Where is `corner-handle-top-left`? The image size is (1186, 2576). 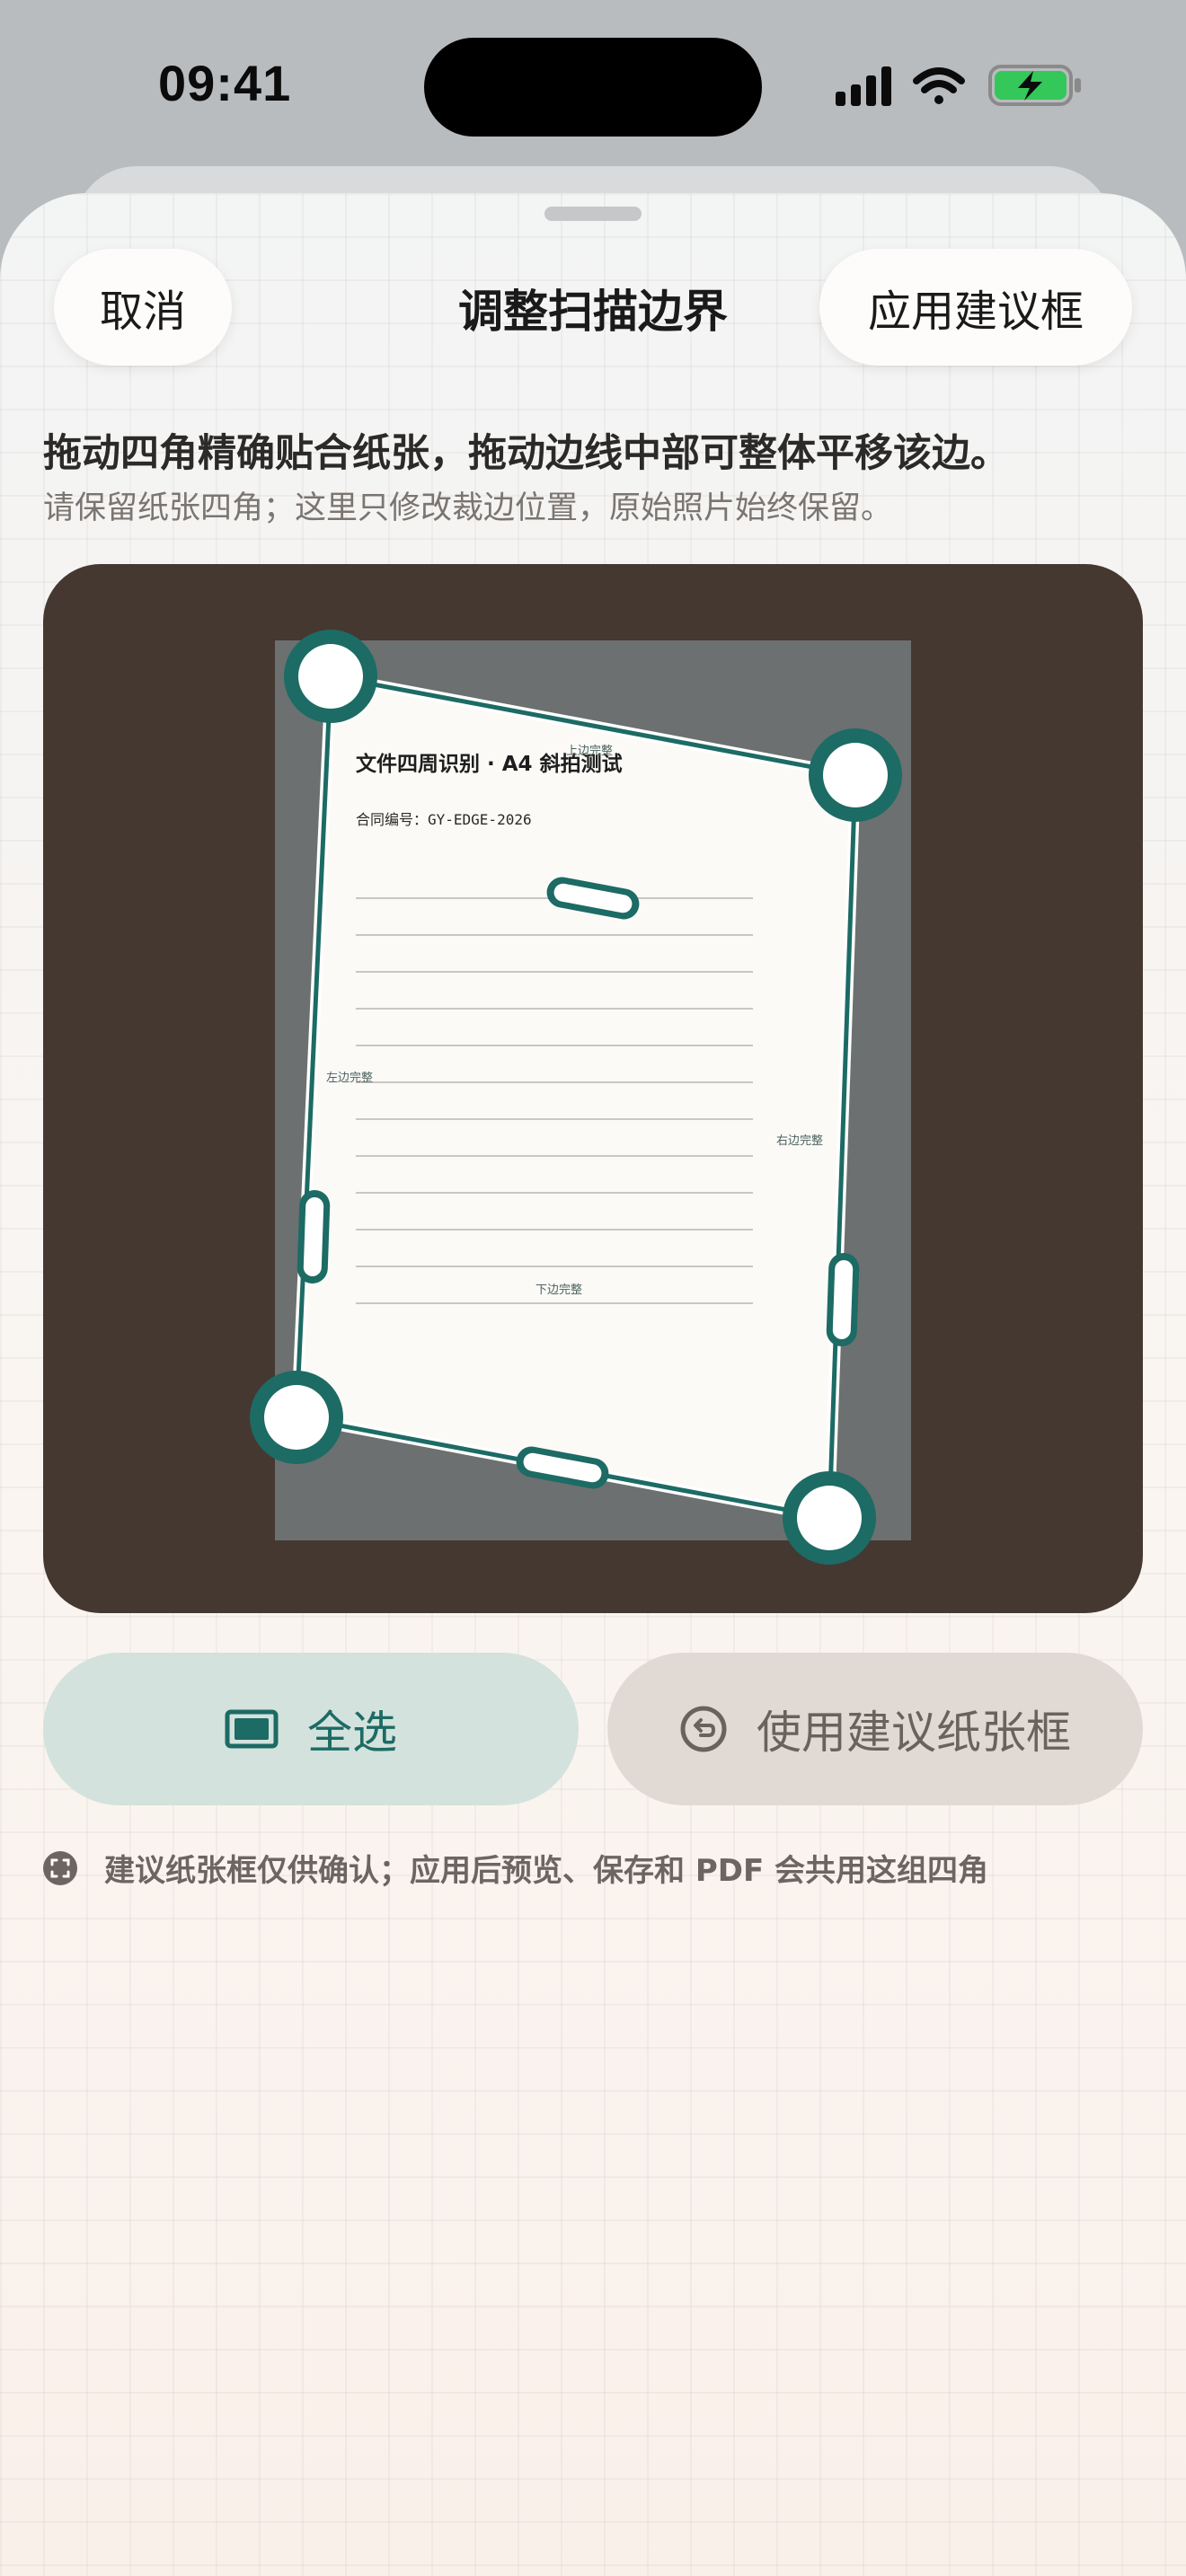 corner-handle-top-left is located at coordinates (330, 676).